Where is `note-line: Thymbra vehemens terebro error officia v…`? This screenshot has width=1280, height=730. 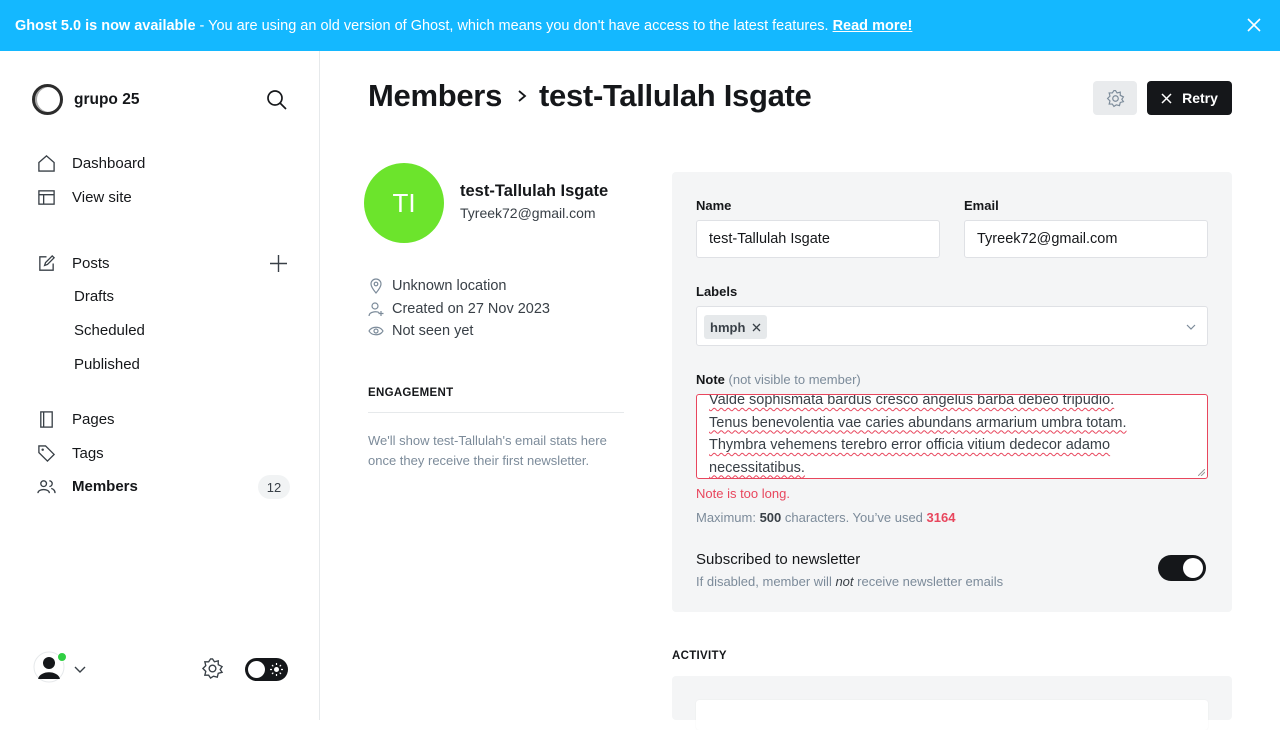 note-line: Thymbra vehemens terebro error officia v… is located at coordinates (910, 445).